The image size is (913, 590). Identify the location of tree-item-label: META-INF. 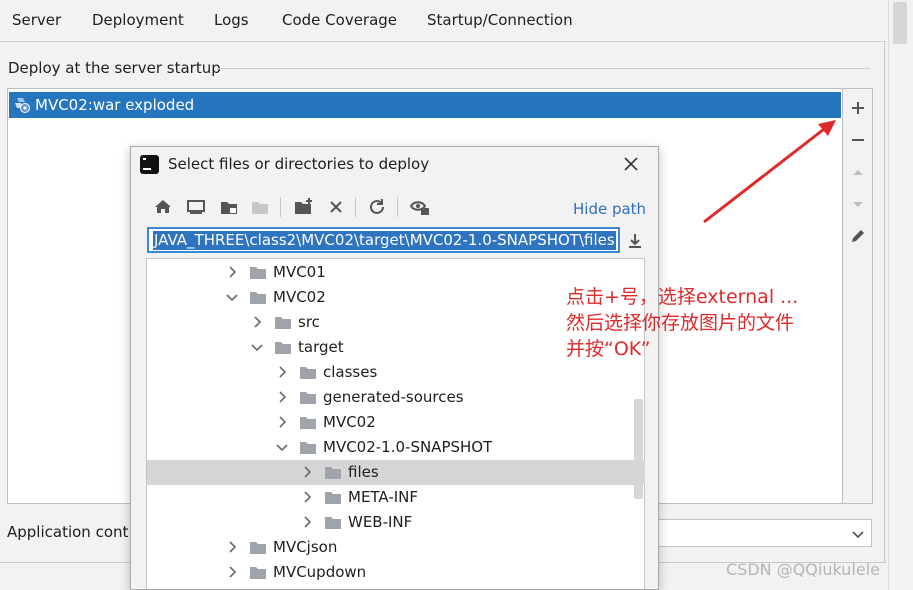
(383, 497).